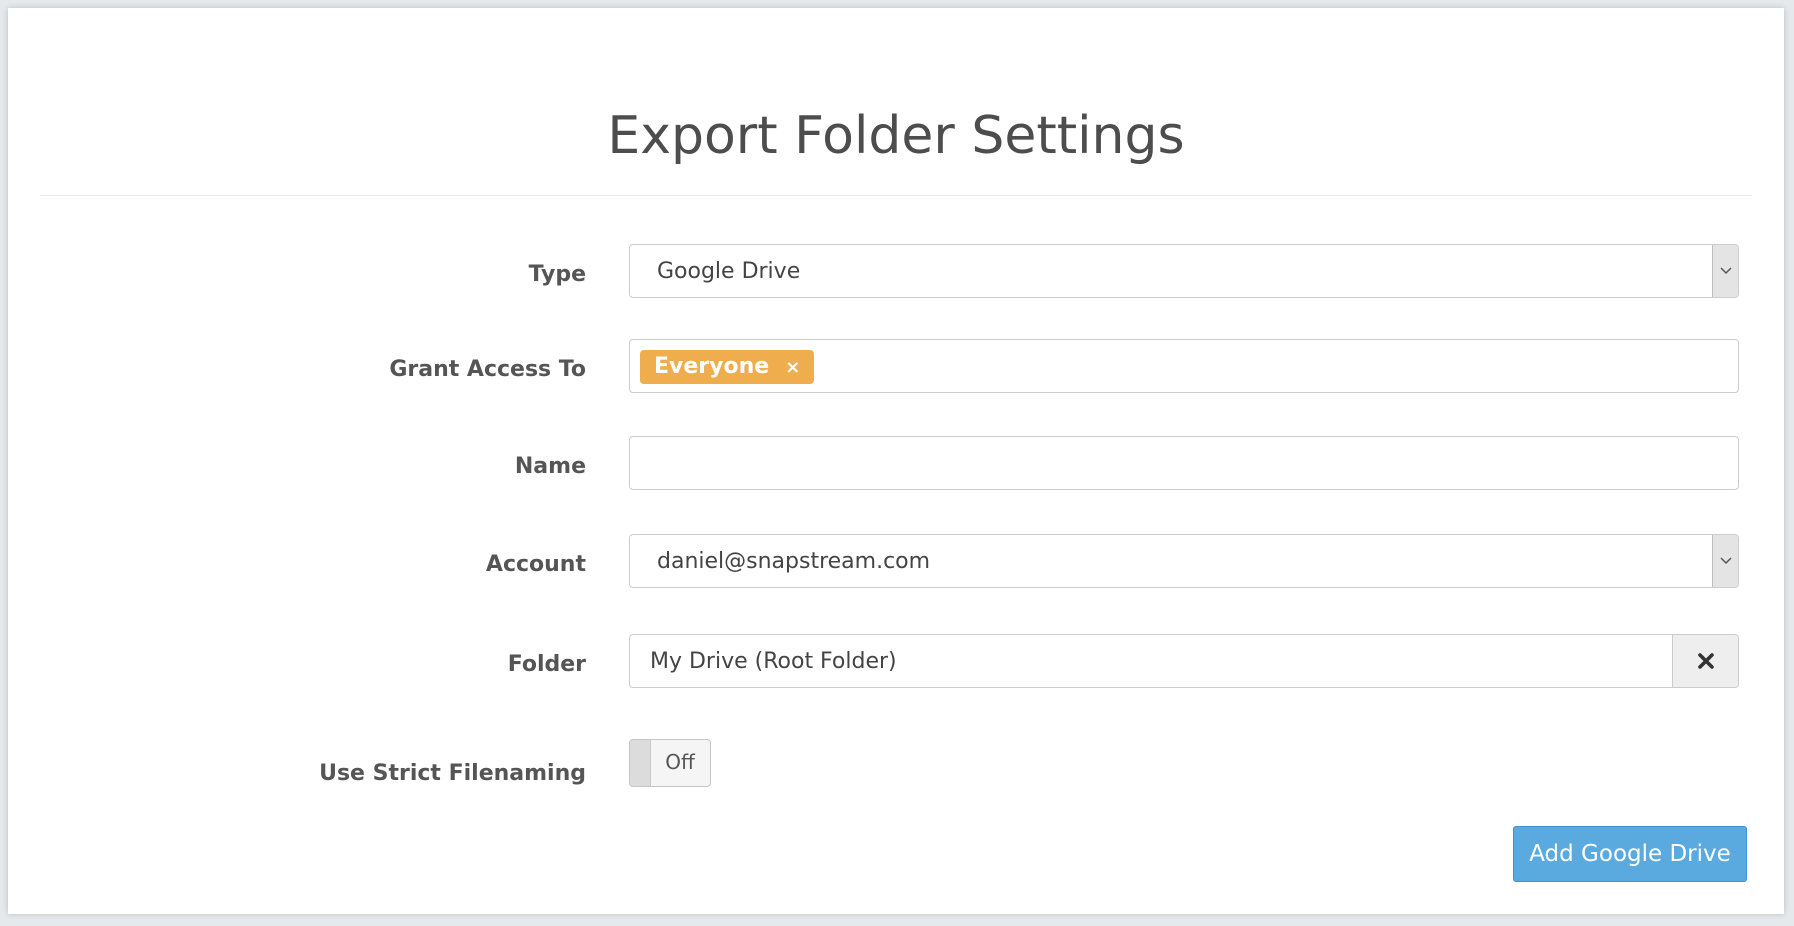 This screenshot has height=926, width=1794. I want to click on name-row: Name, so click(896, 464).